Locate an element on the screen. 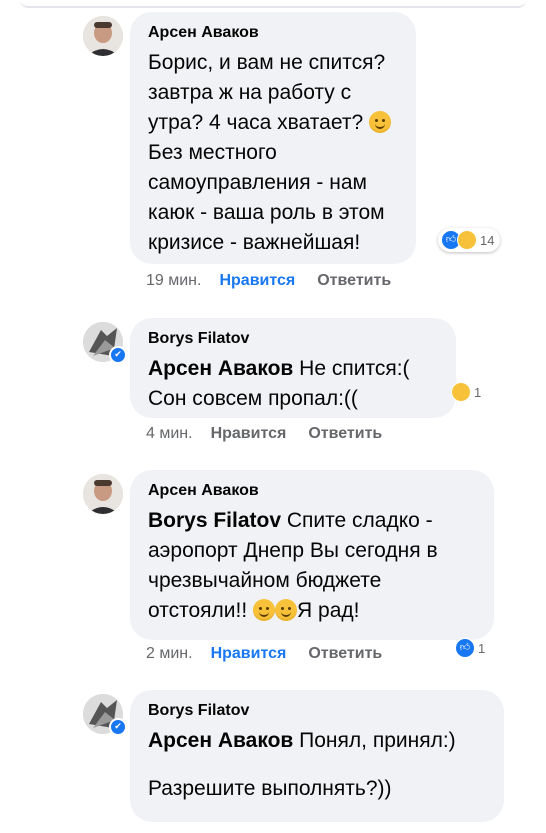 This screenshot has height=833, width=546. comment-line-text: утра? 4 часа хватает? is located at coordinates (256, 122).